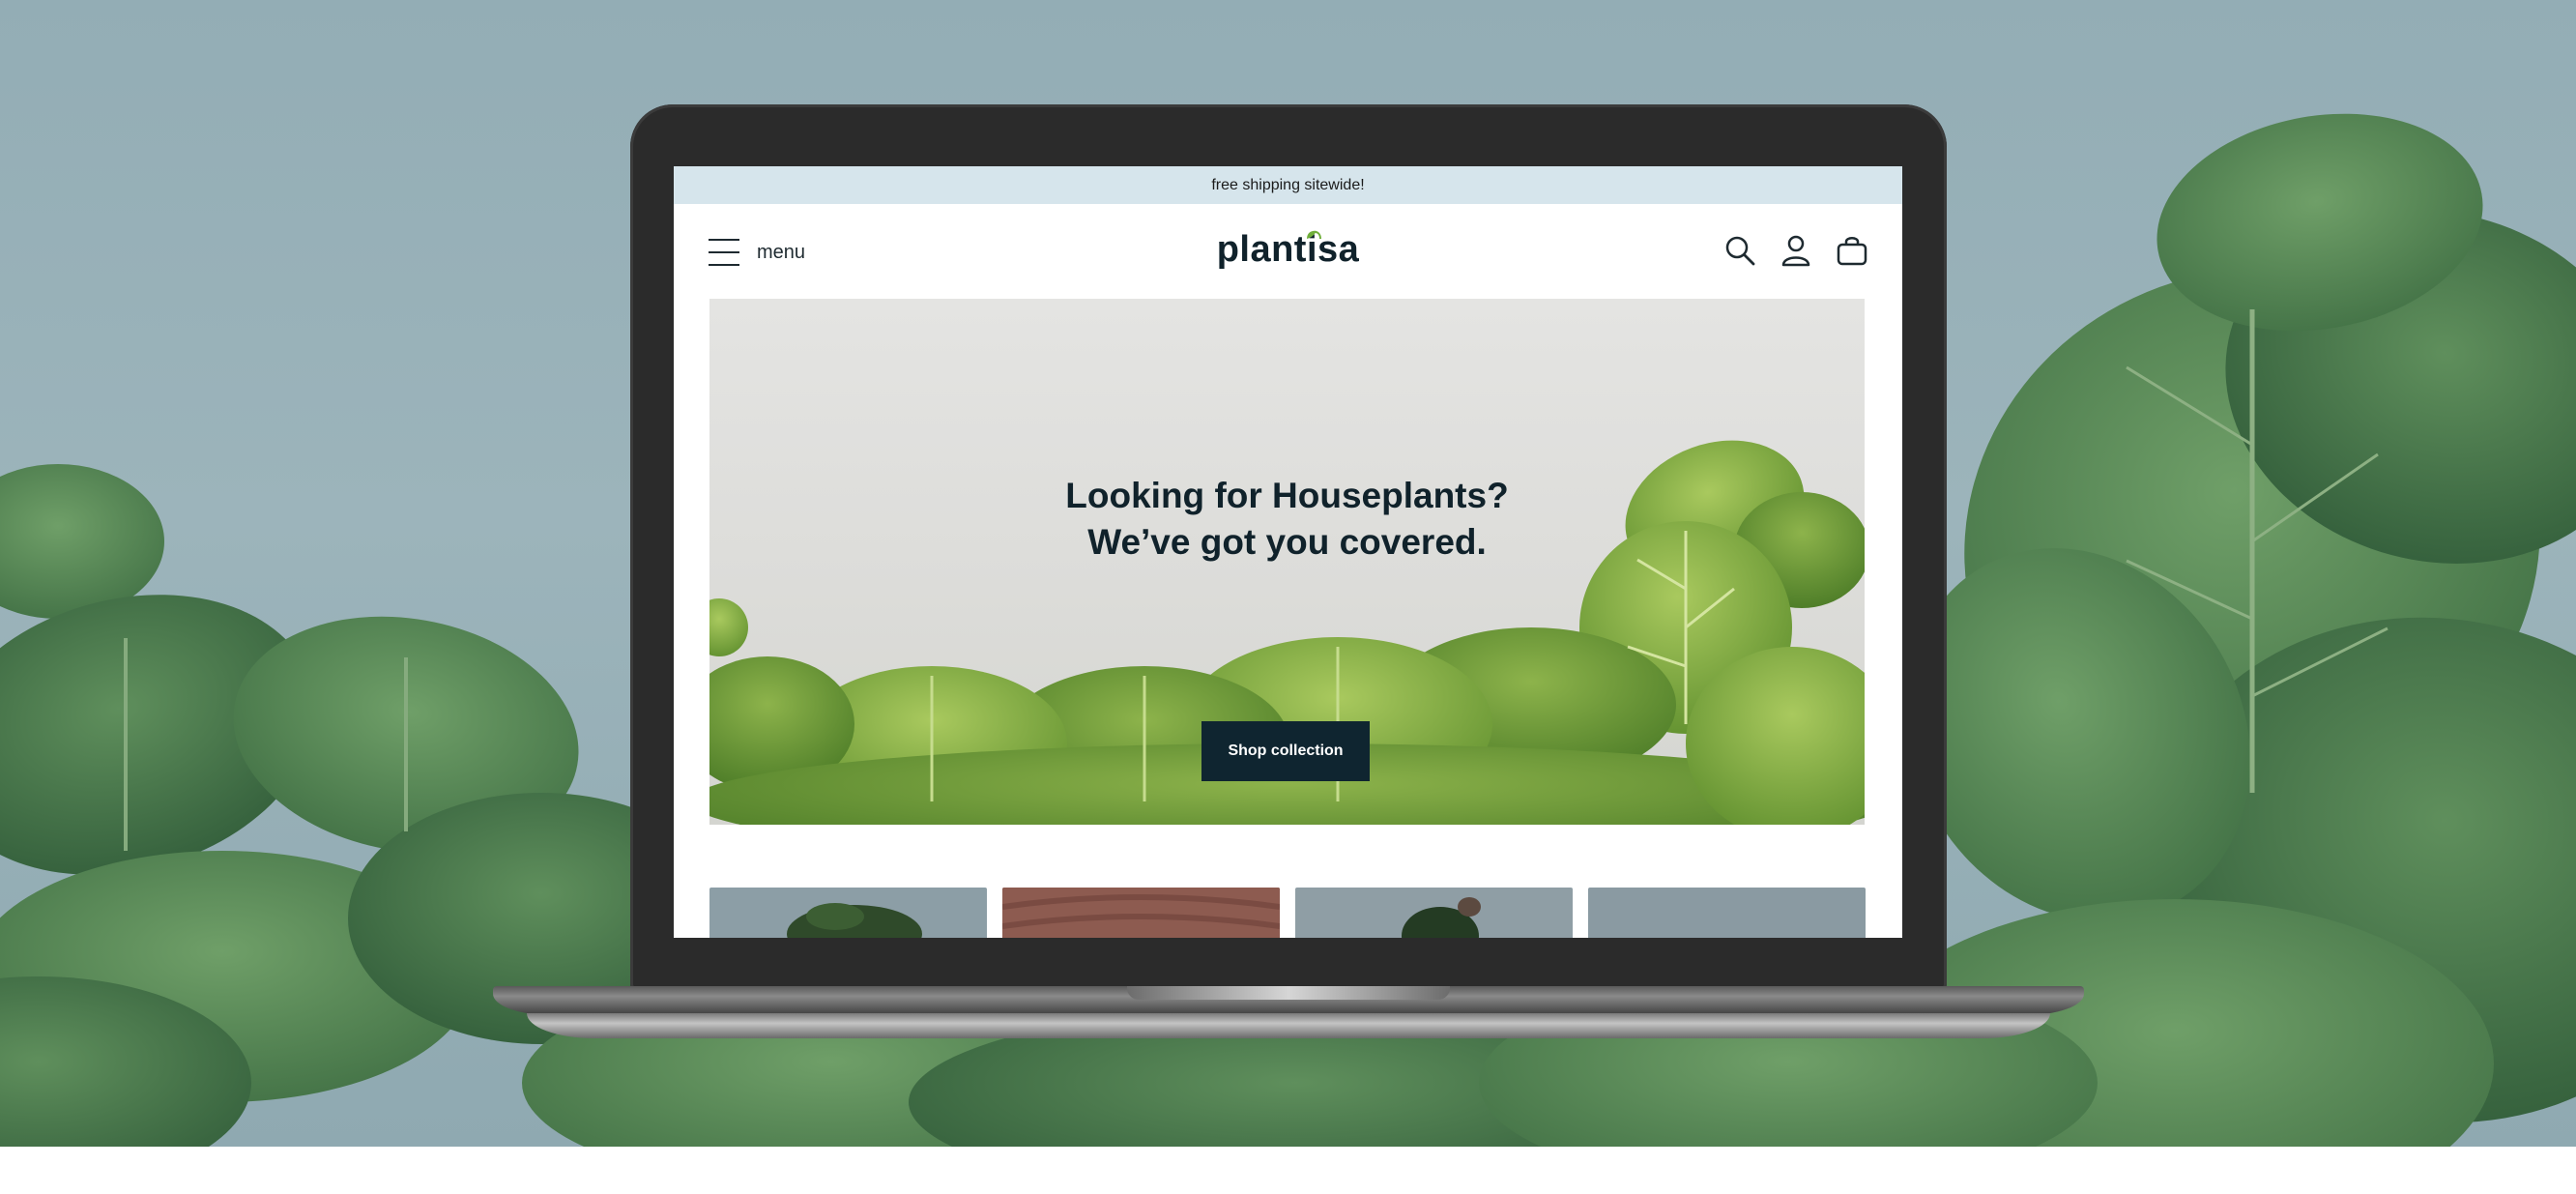 This screenshot has width=2576, height=1194. What do you see at coordinates (1852, 250) in the screenshot?
I see `cart-icon` at bounding box center [1852, 250].